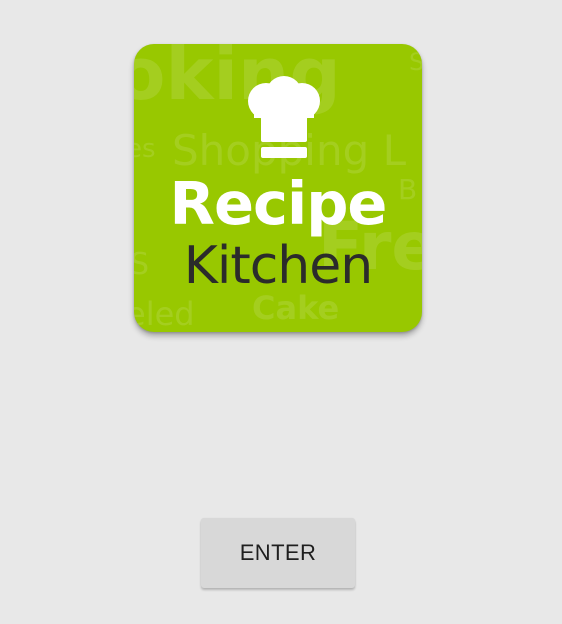 The image size is (562, 624). What do you see at coordinates (408, 189) in the screenshot?
I see `background-word: B` at bounding box center [408, 189].